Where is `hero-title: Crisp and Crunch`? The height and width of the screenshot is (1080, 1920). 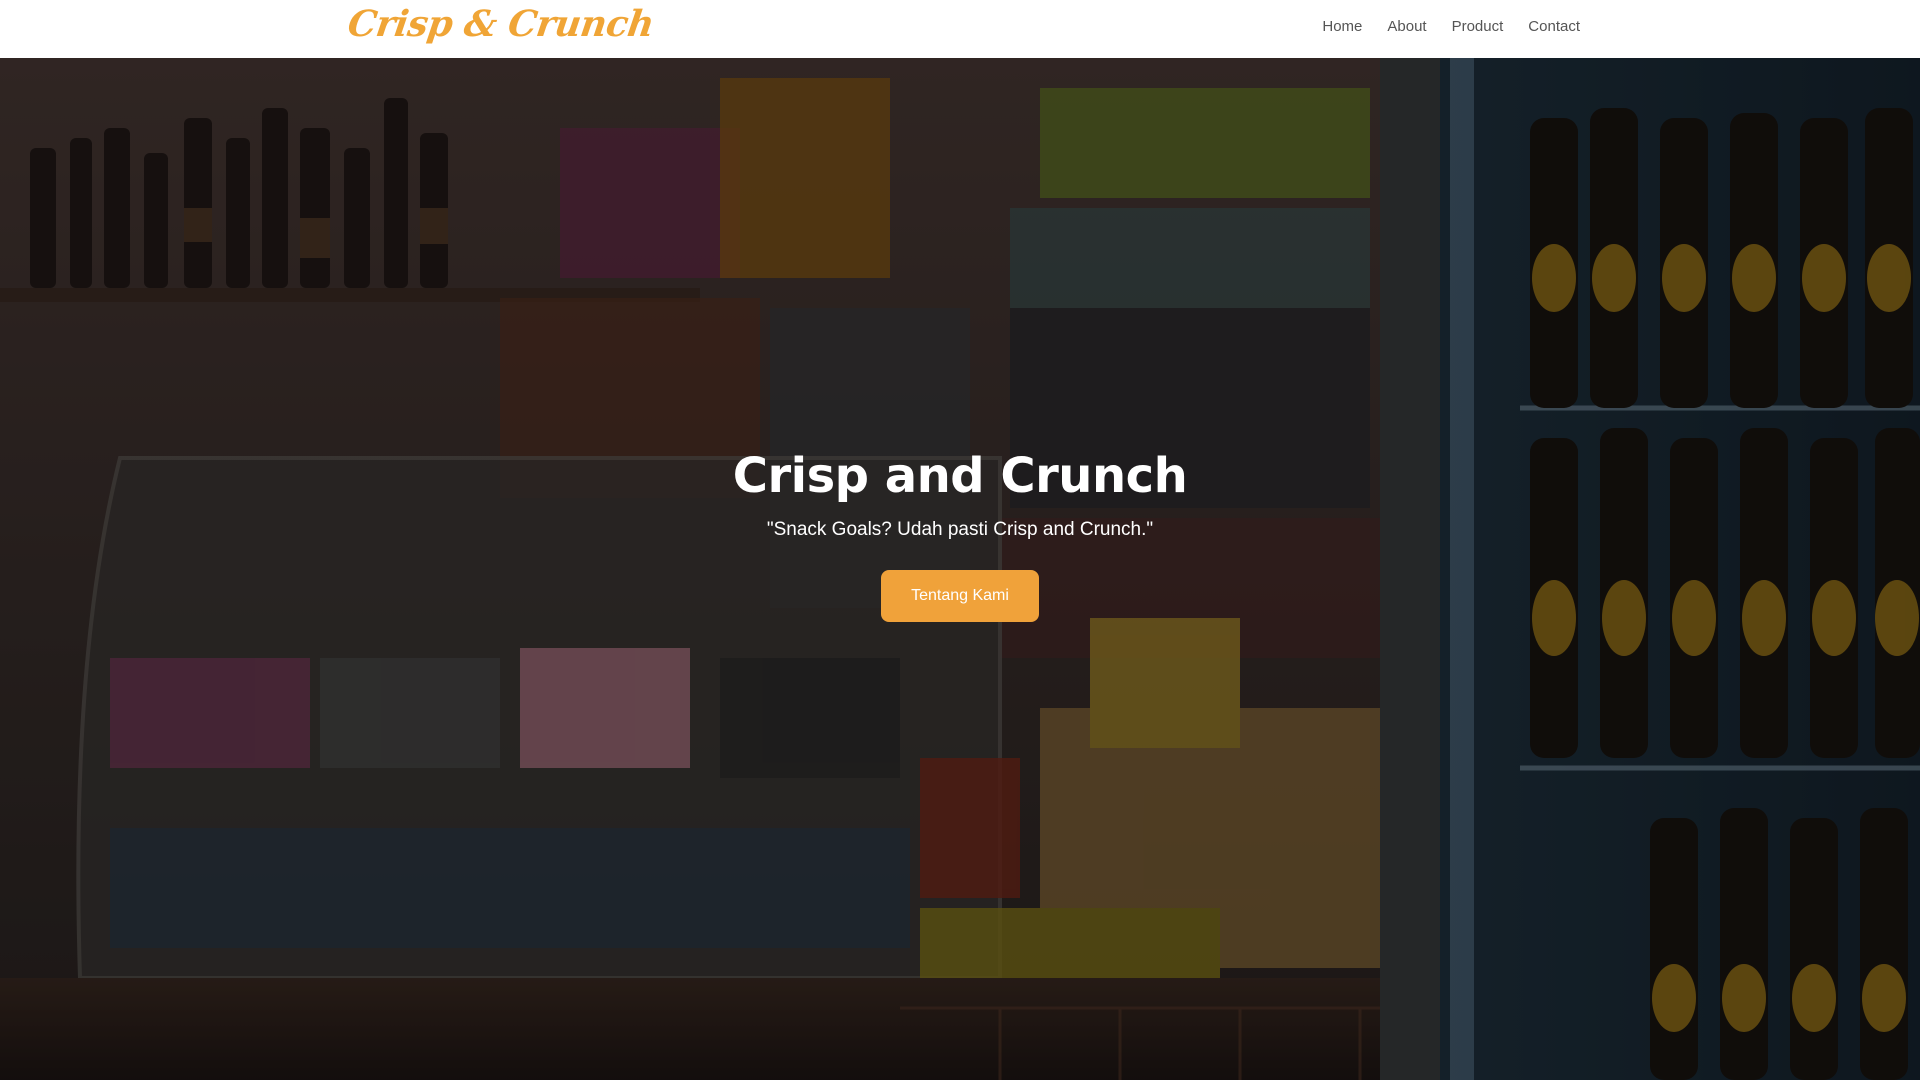 hero-title: Crisp and Crunch is located at coordinates (960, 476).